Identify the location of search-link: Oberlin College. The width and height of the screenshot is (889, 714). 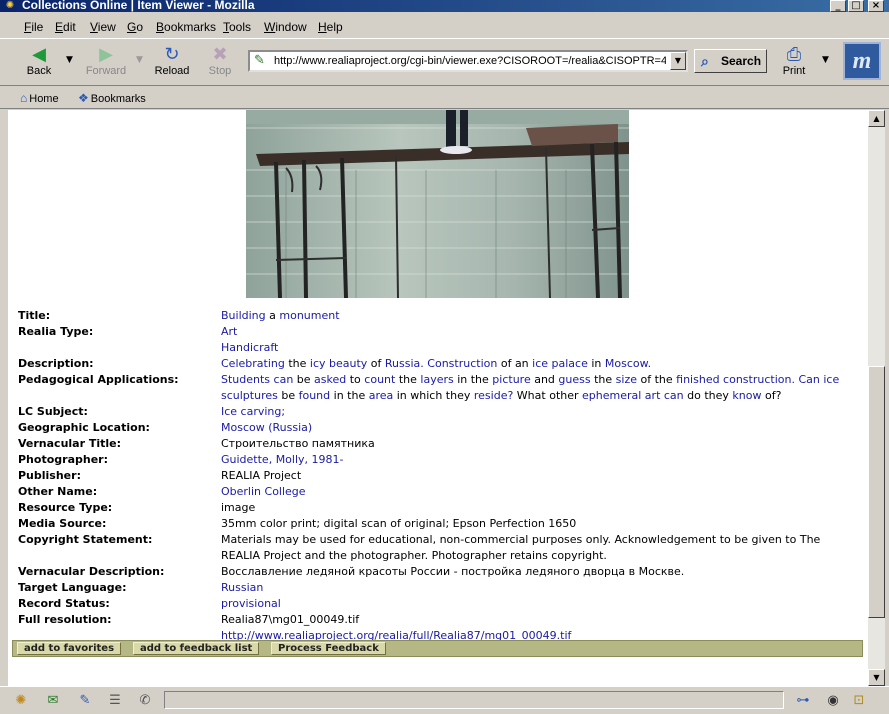
(263, 491).